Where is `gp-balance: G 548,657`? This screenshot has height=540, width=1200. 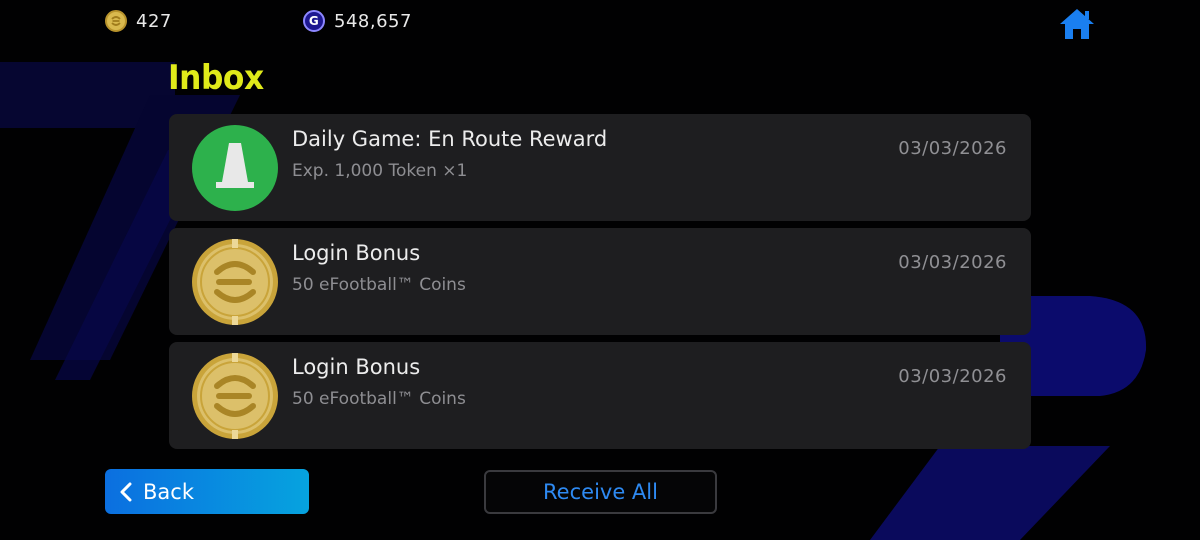
gp-balance: G 548,657 is located at coordinates (357, 21).